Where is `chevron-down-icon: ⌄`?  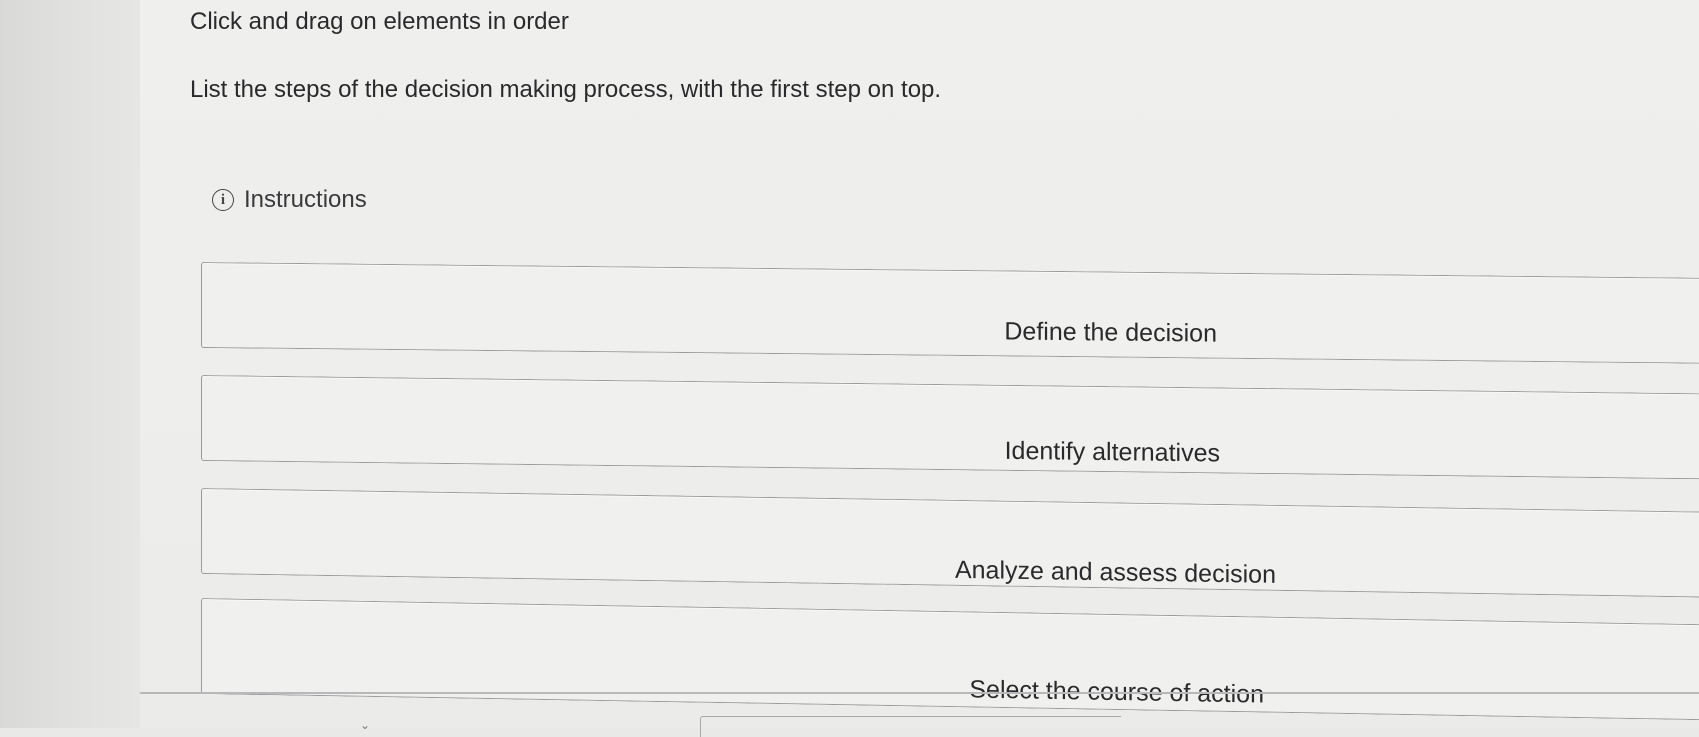
chevron-down-icon: ⌄ is located at coordinates (365, 725).